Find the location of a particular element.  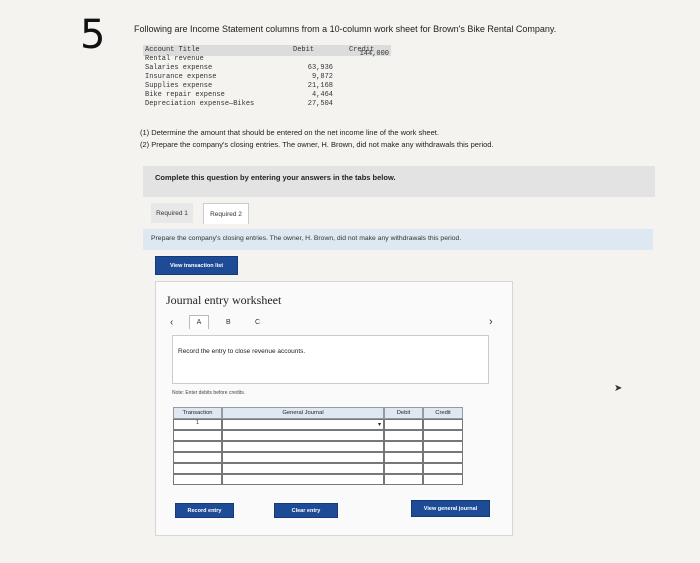

account-name: Rental revenue is located at coordinates (174, 59).